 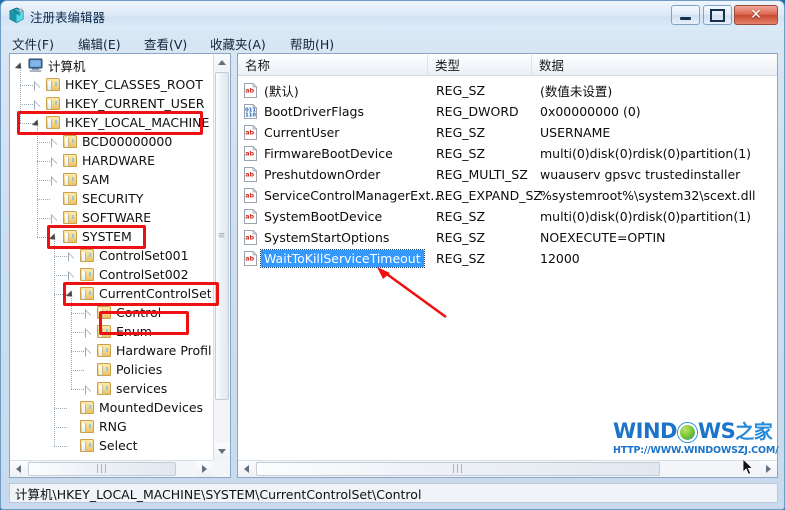 I want to click on table-row: ab CurrentUser REG_SZ USERNAME, so click(x=507, y=132).